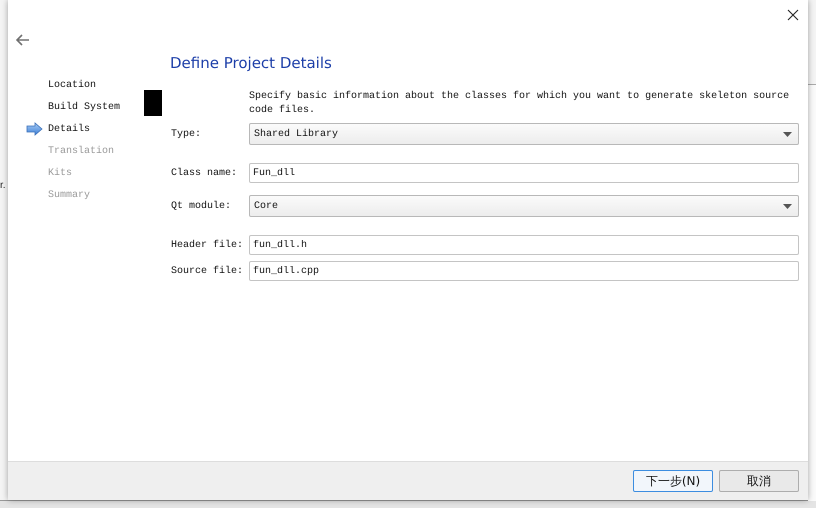  I want to click on step-label: Location, so click(72, 85).